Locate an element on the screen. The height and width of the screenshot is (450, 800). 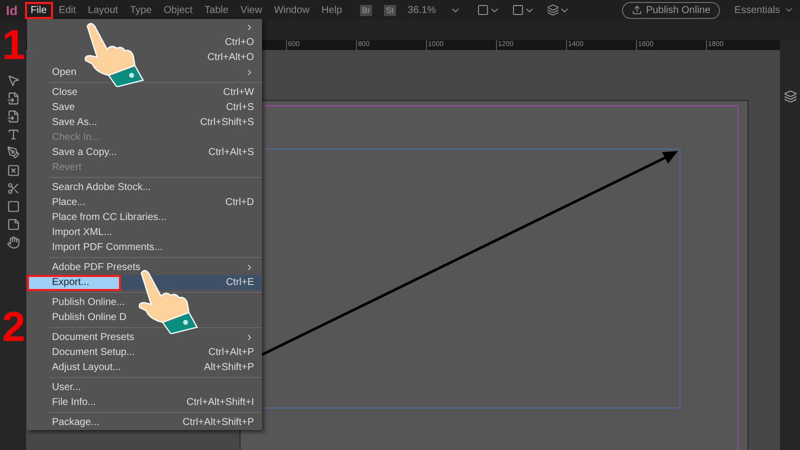
app-logo: Id is located at coordinates (12, 10).